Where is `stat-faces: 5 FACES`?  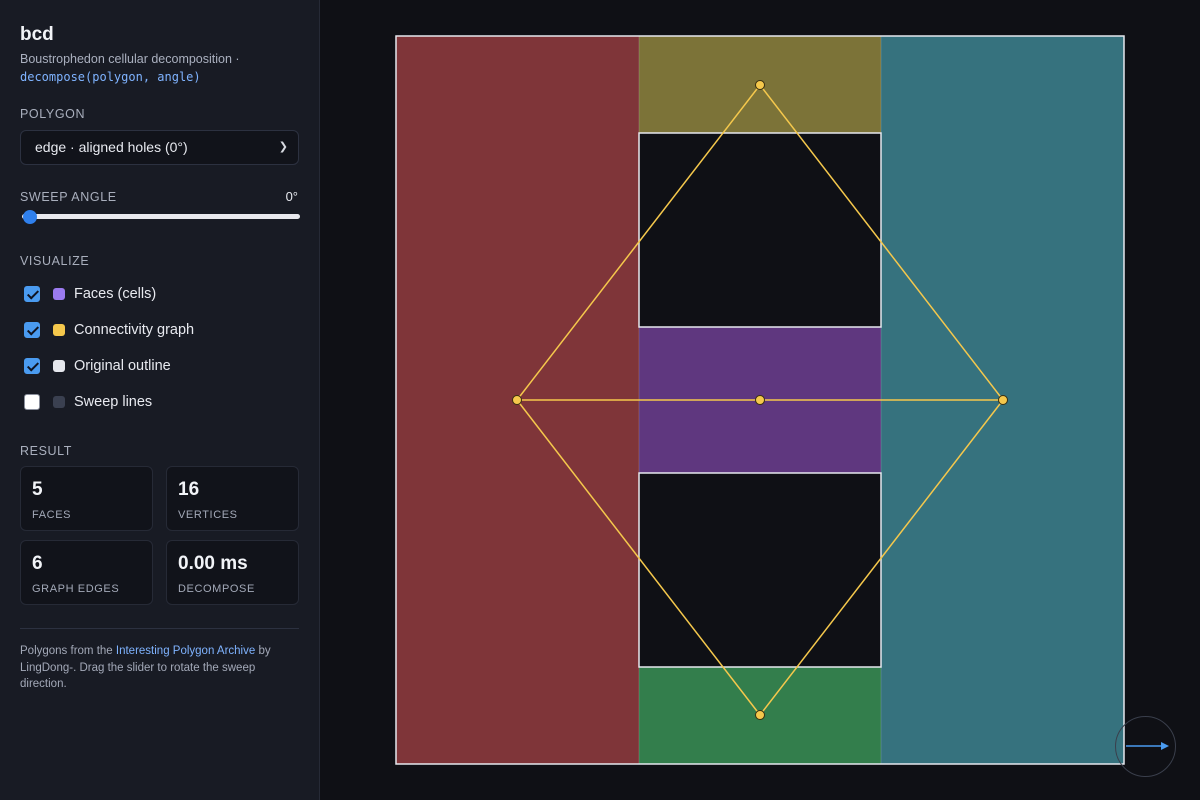 stat-faces: 5 FACES is located at coordinates (86, 498).